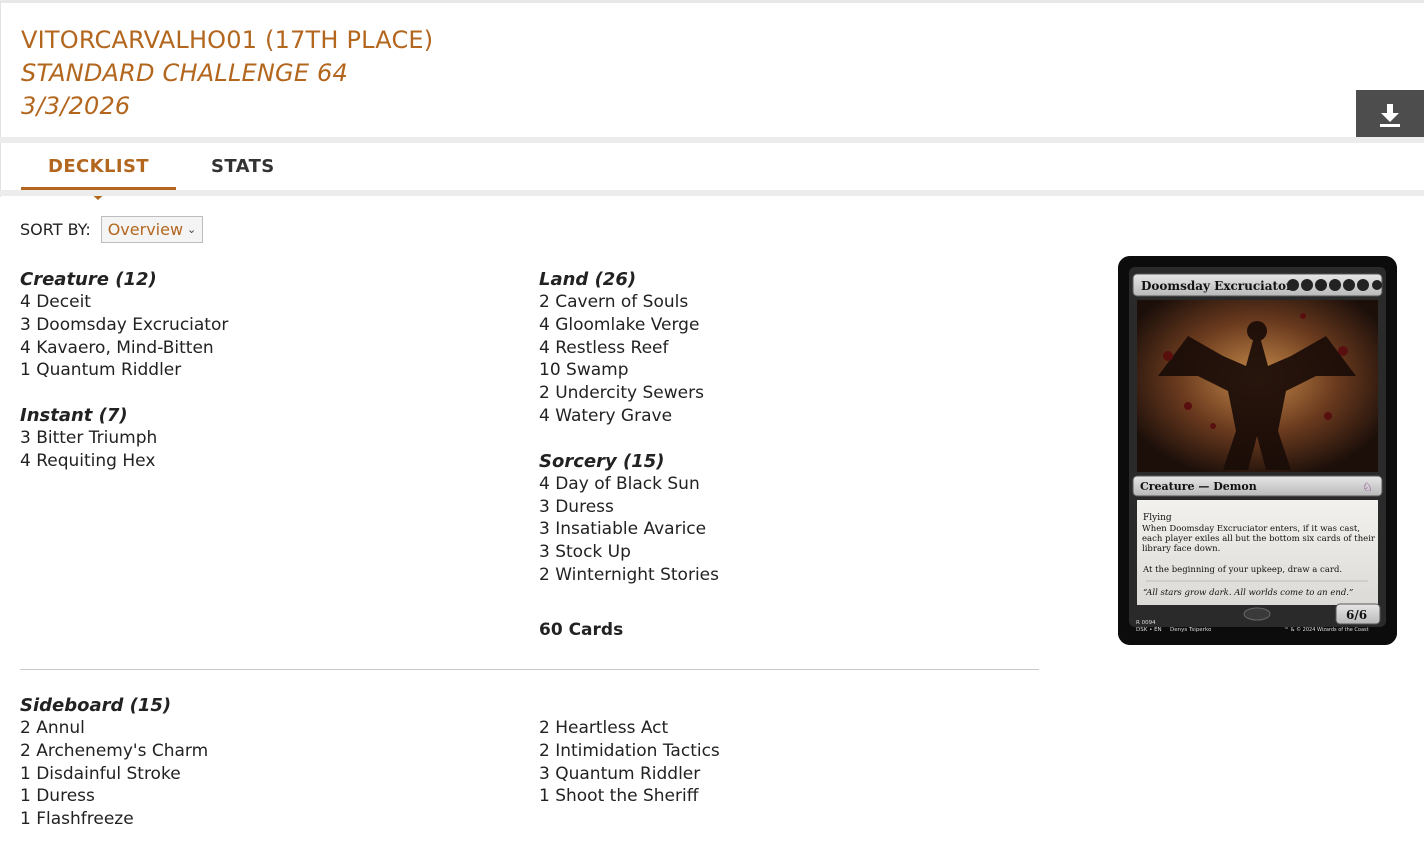 The image size is (1424, 849). I want to click on tabs-divider, so click(712, 193).